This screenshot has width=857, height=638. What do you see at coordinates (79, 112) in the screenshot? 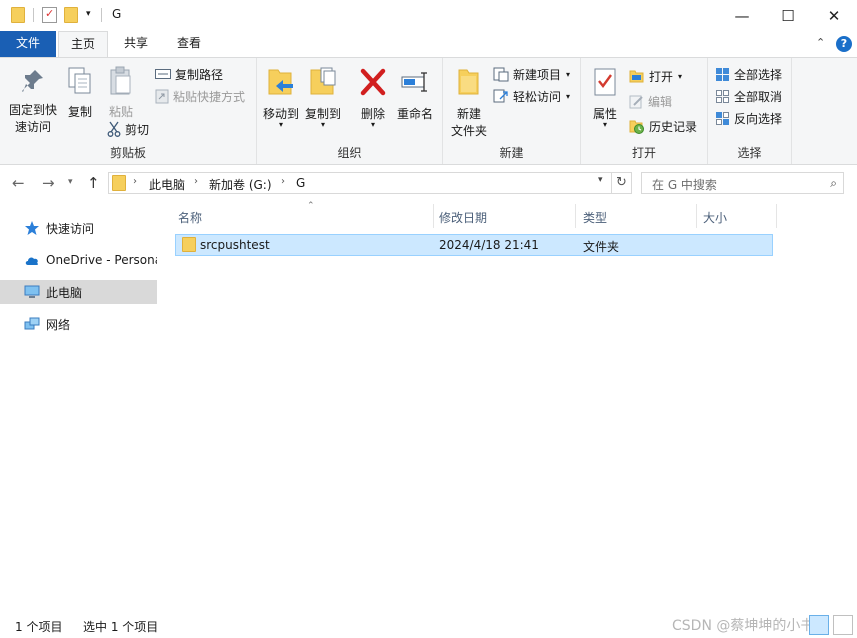
I see `copy-label: 复制` at bounding box center [79, 112].